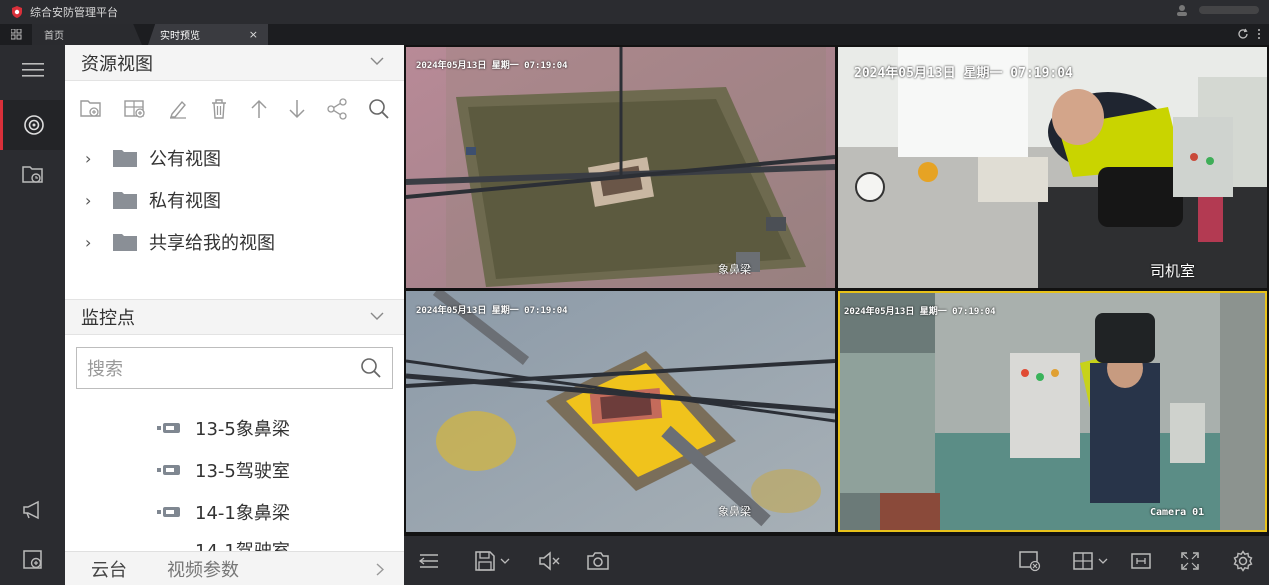 This screenshot has height=585, width=1269. I want to click on video-tile-3: 2024年05月13日 星期一 07:19:04 象鼻梁, so click(620, 411).